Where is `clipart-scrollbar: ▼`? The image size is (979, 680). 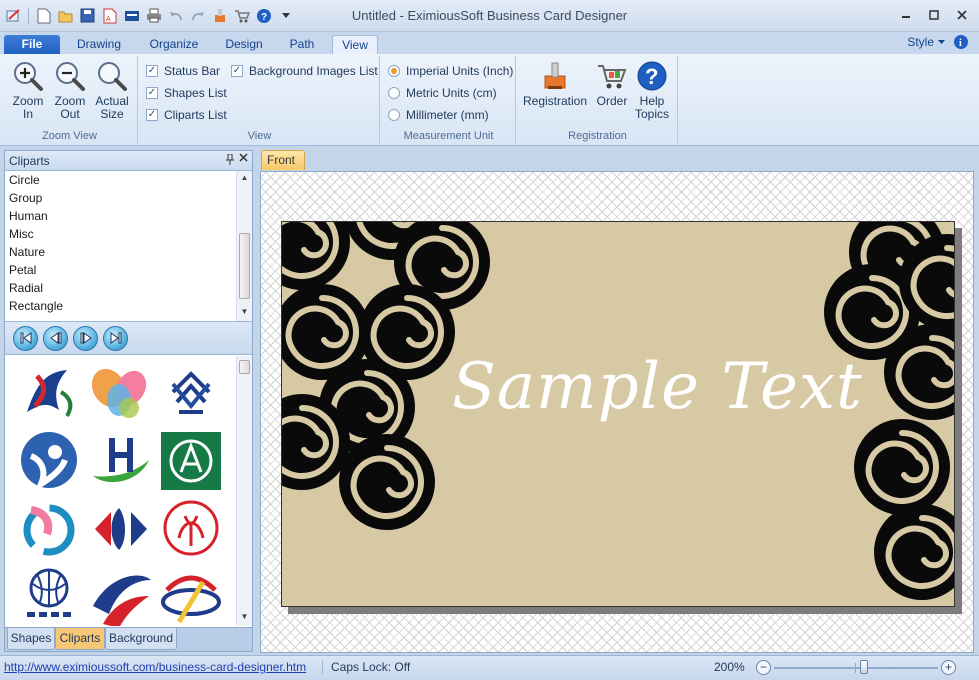
clipart-scrollbar: ▼ is located at coordinates (244, 491).